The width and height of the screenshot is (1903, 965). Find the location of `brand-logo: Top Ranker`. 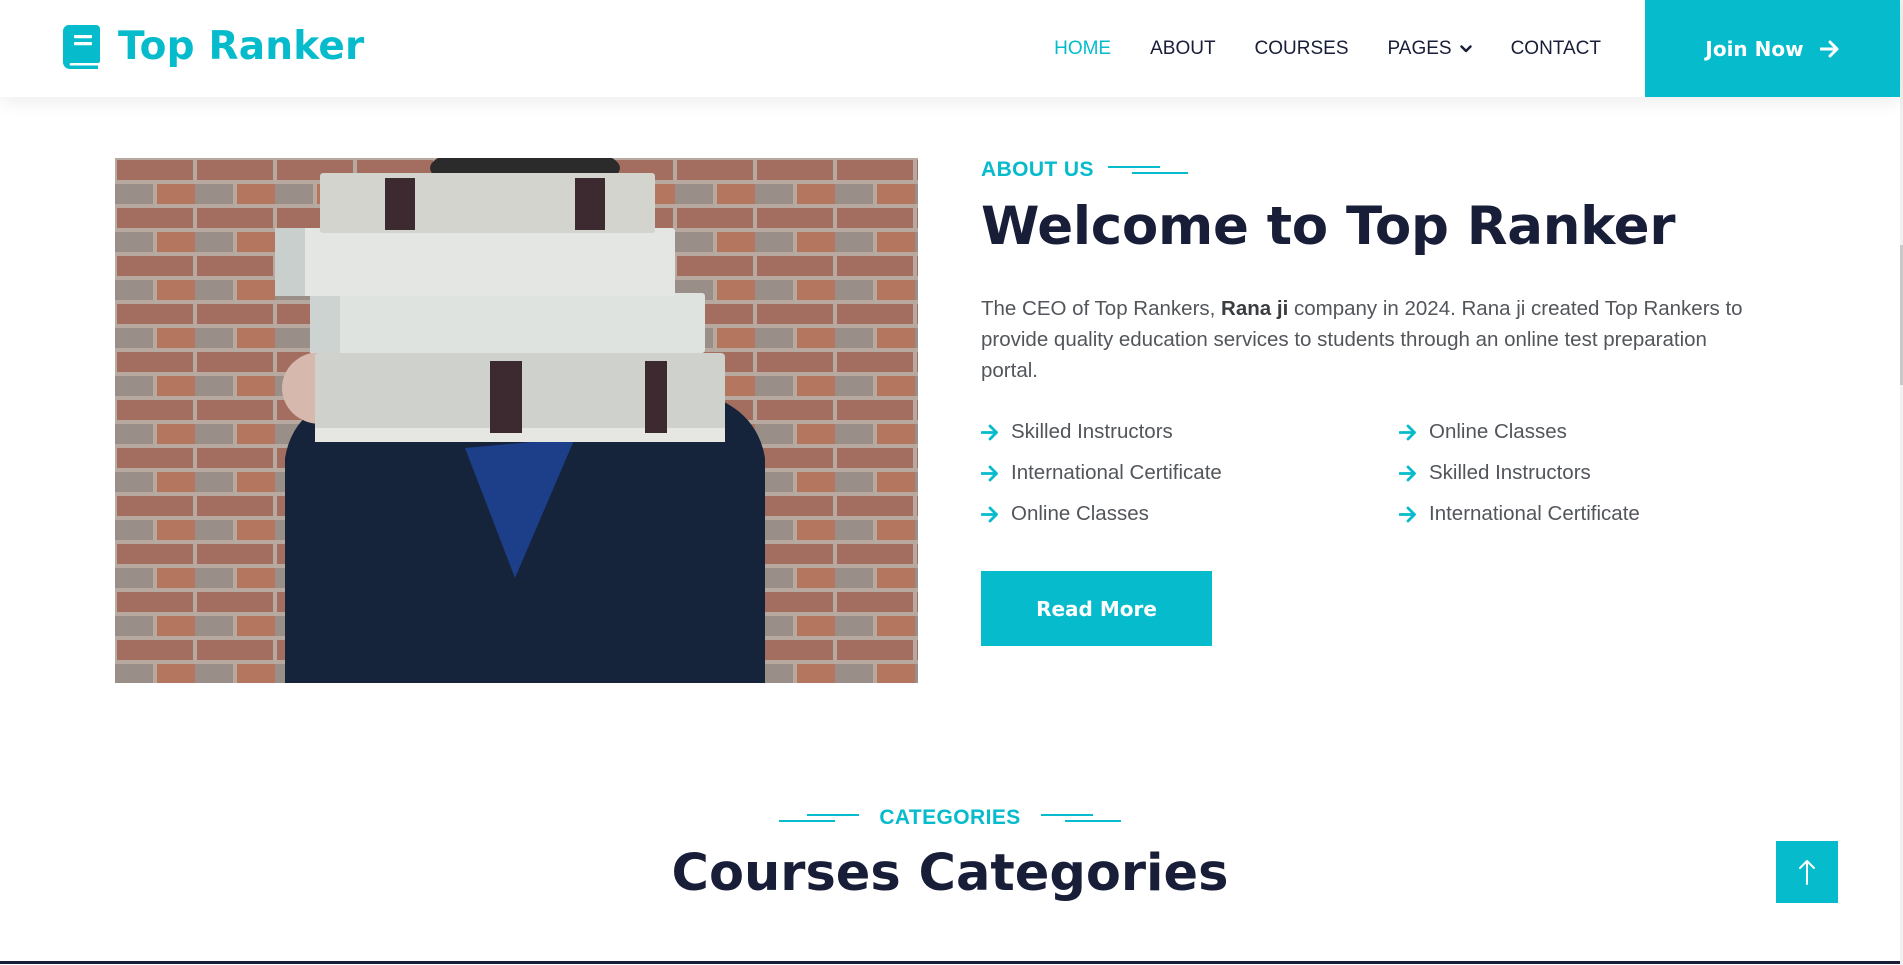

brand-logo: Top Ranker is located at coordinates (213, 46).